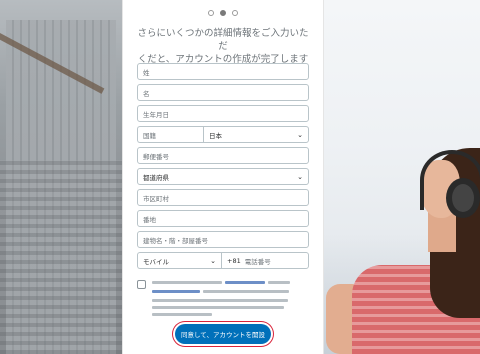 This screenshot has height=354, width=480. What do you see at coordinates (223, 239) in the screenshot?
I see `building-field: 建物名・階・部屋番号` at bounding box center [223, 239].